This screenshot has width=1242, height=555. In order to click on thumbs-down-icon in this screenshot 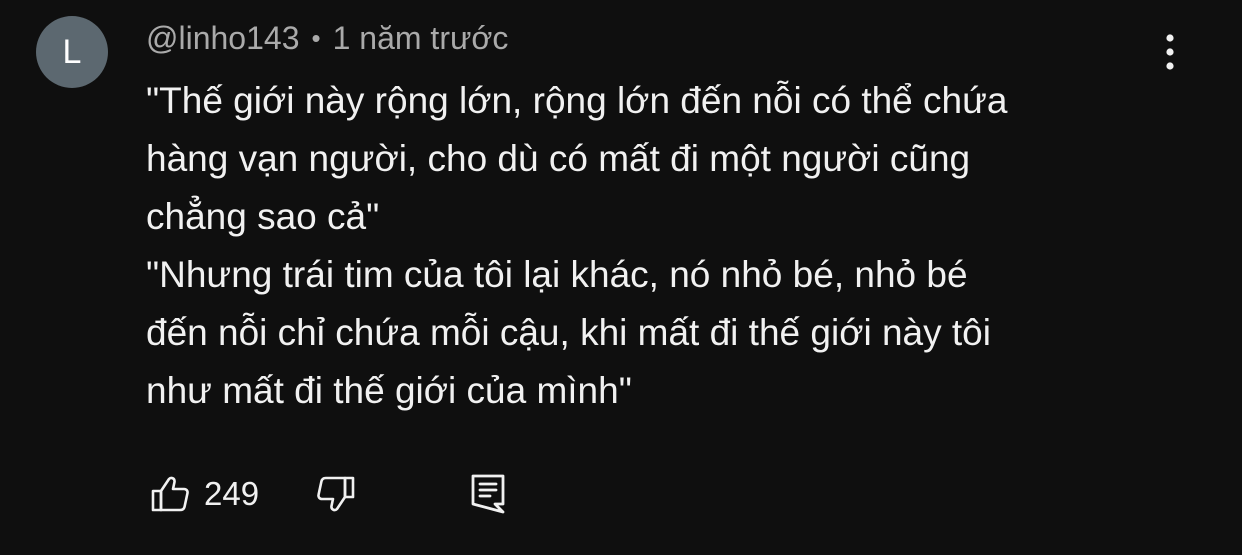, I will do `click(336, 494)`.